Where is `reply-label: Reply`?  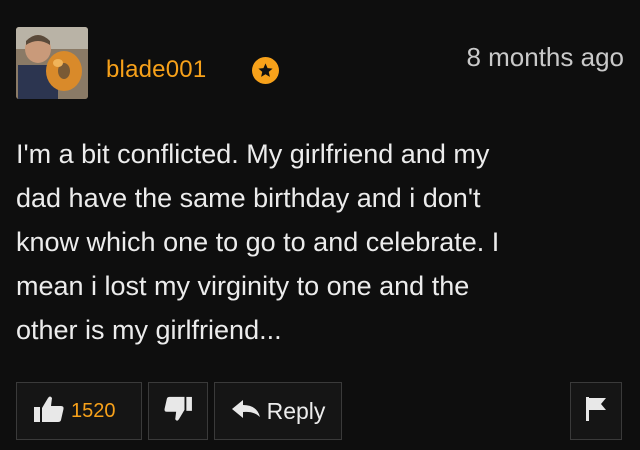
reply-label: Reply is located at coordinates (296, 410).